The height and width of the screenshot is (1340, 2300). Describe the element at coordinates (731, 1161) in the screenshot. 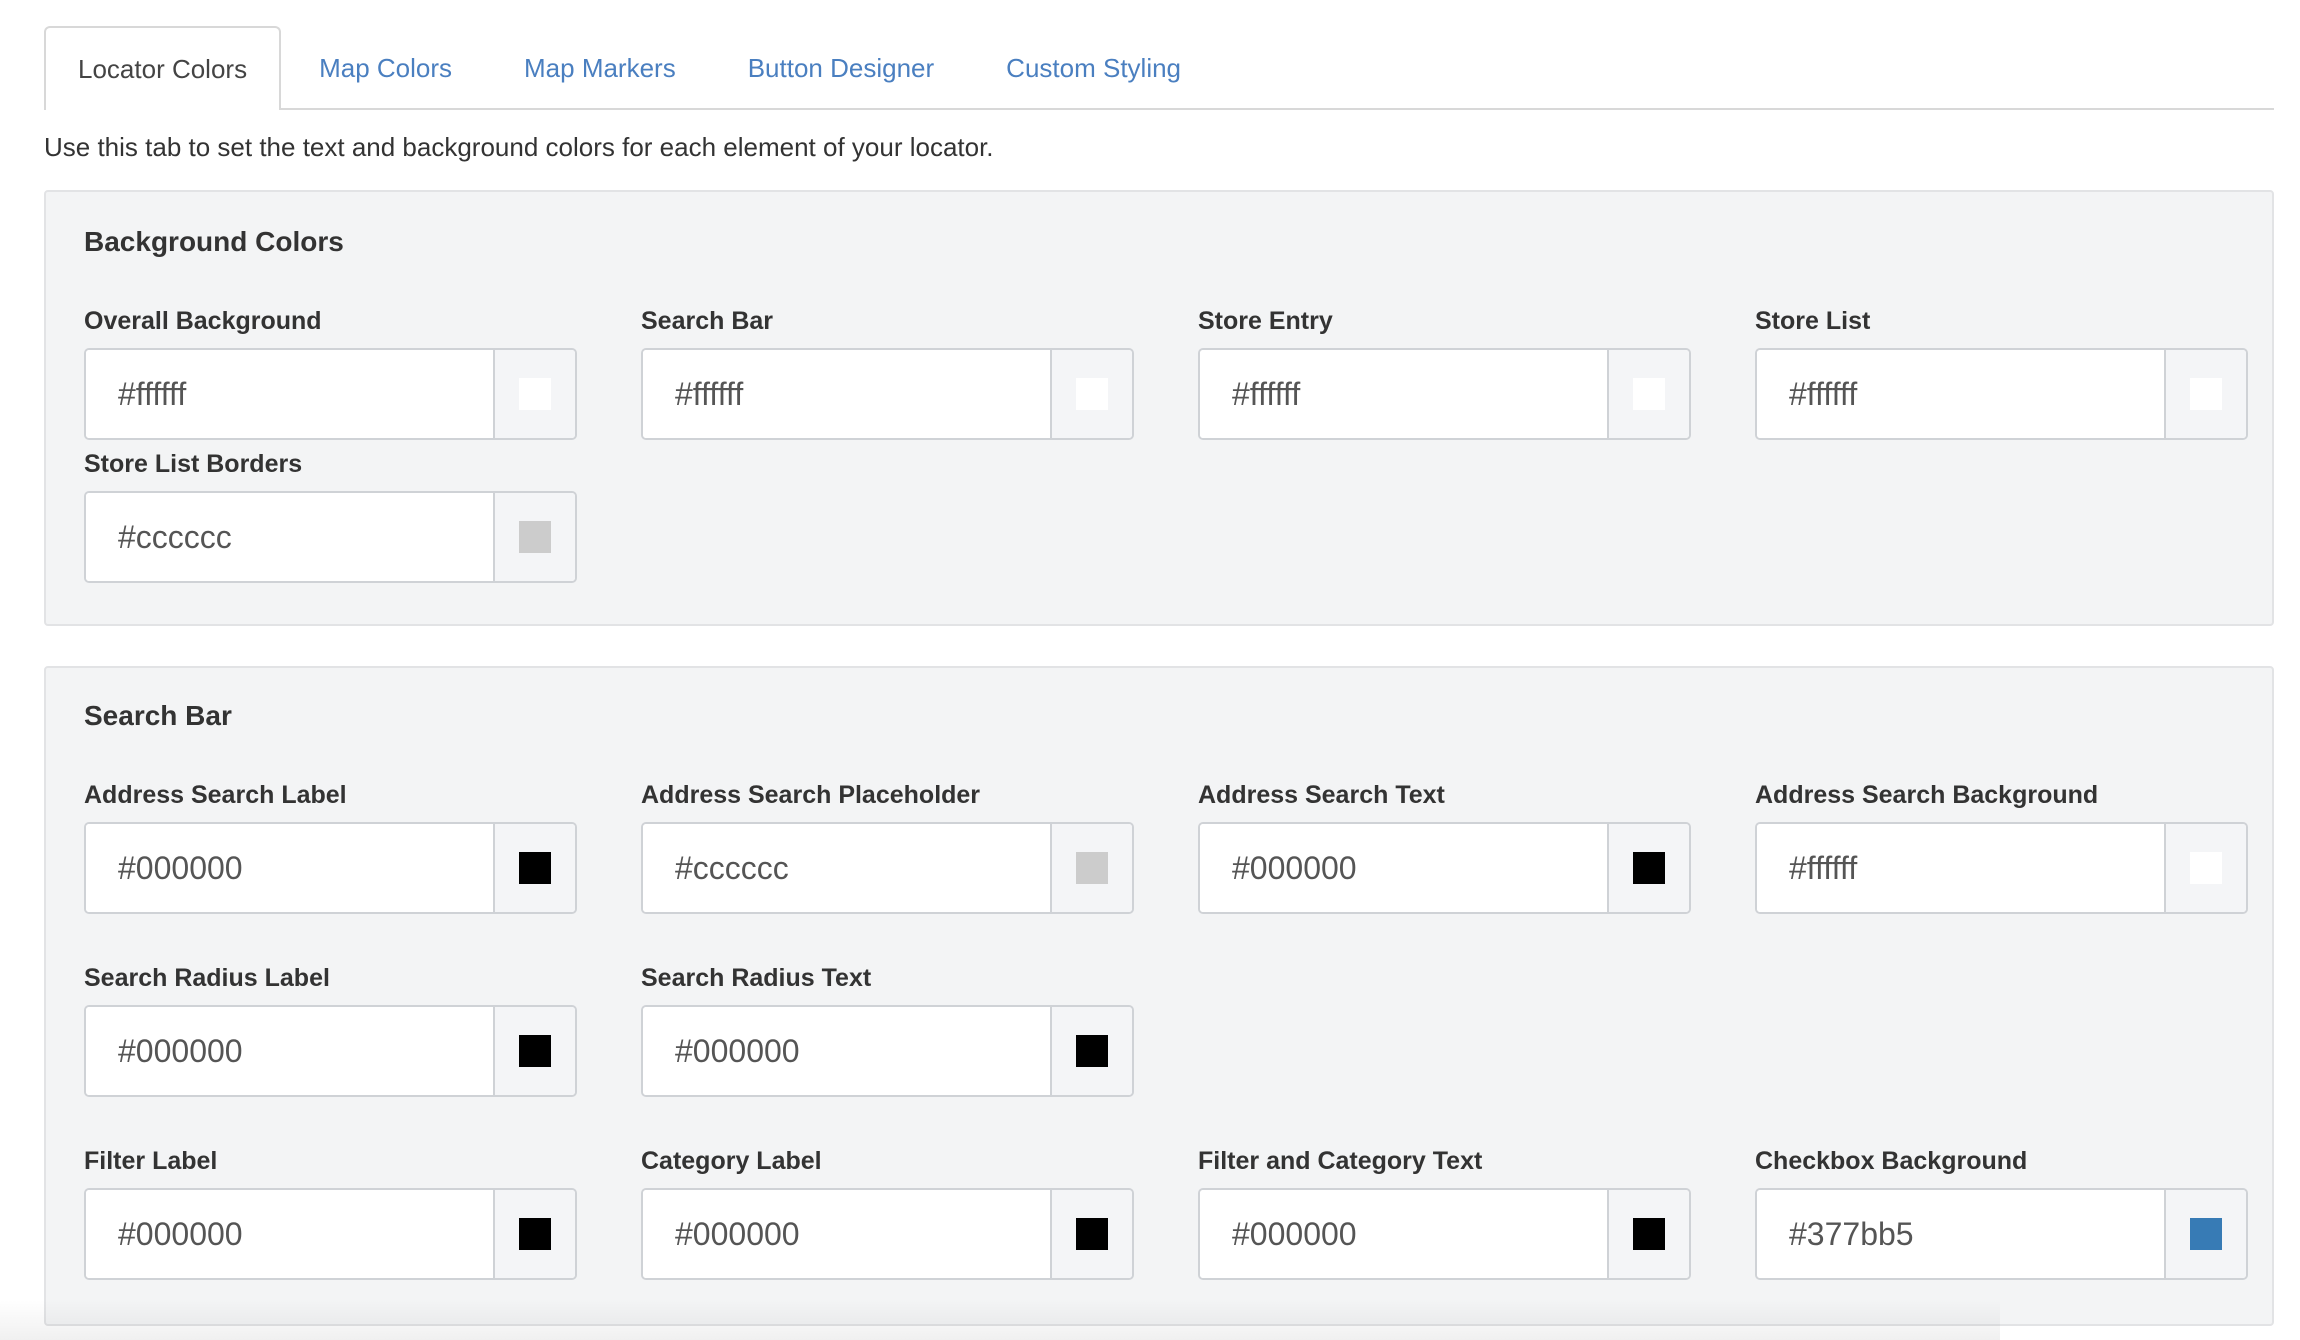

I see `field-label: Category Label` at that location.